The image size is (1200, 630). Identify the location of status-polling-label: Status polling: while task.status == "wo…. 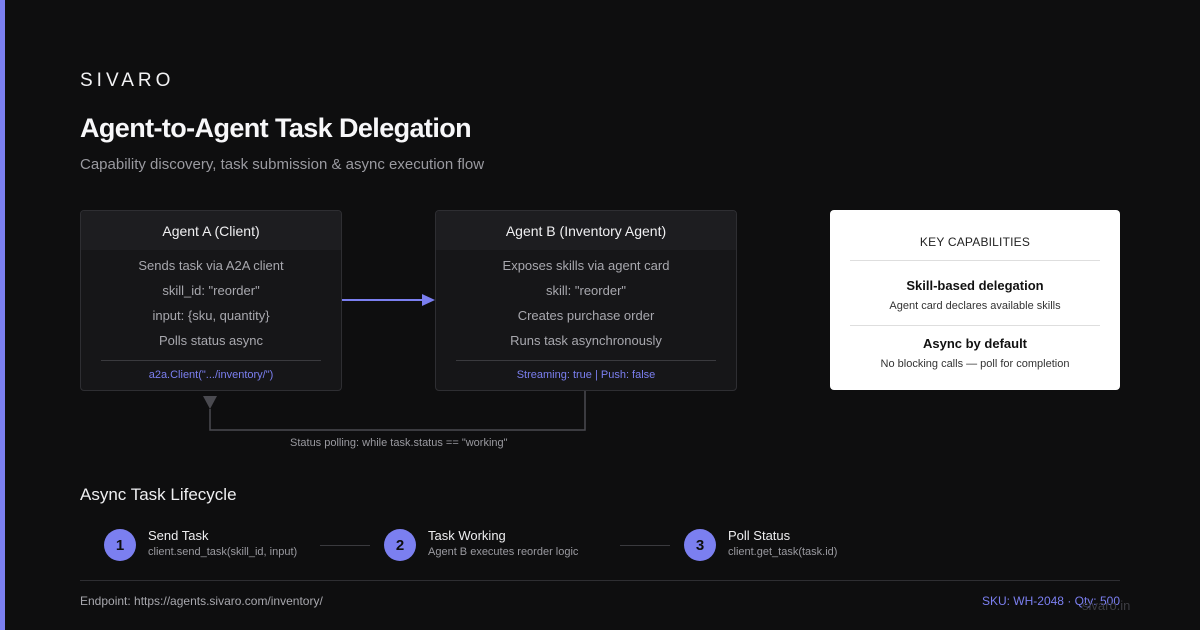
(399, 443).